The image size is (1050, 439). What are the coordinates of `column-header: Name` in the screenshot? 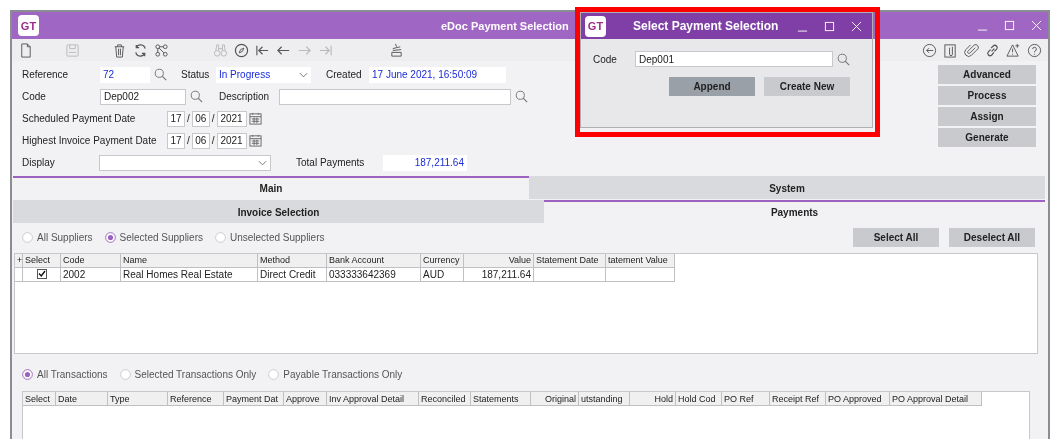 It's located at (189, 260).